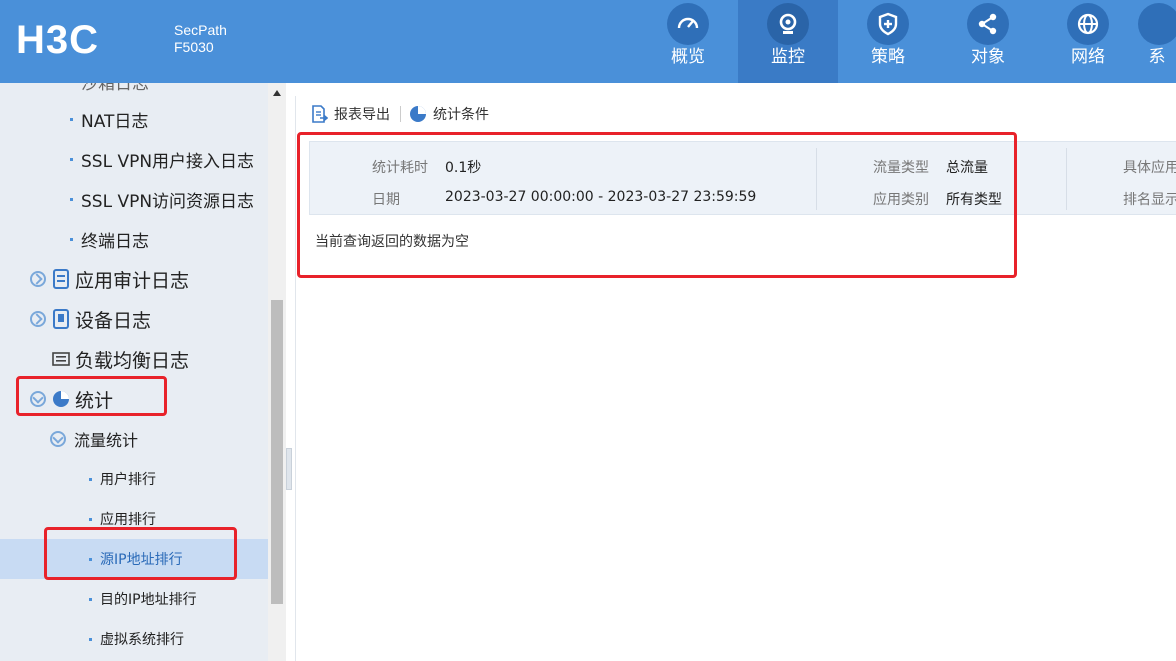 The image size is (1176, 661). What do you see at coordinates (988, 57) in the screenshot?
I see `nav-object-label: 对象` at bounding box center [988, 57].